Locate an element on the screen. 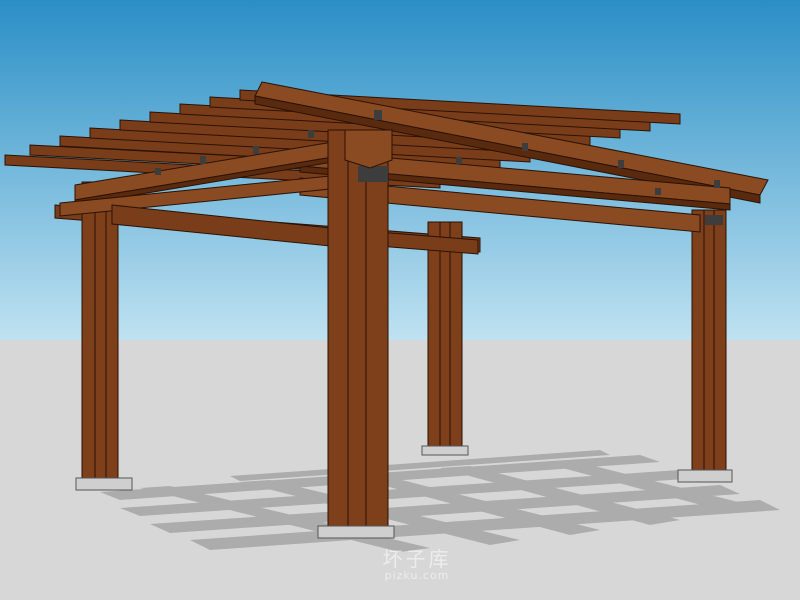  center-base-plate is located at coordinates (356, 532).